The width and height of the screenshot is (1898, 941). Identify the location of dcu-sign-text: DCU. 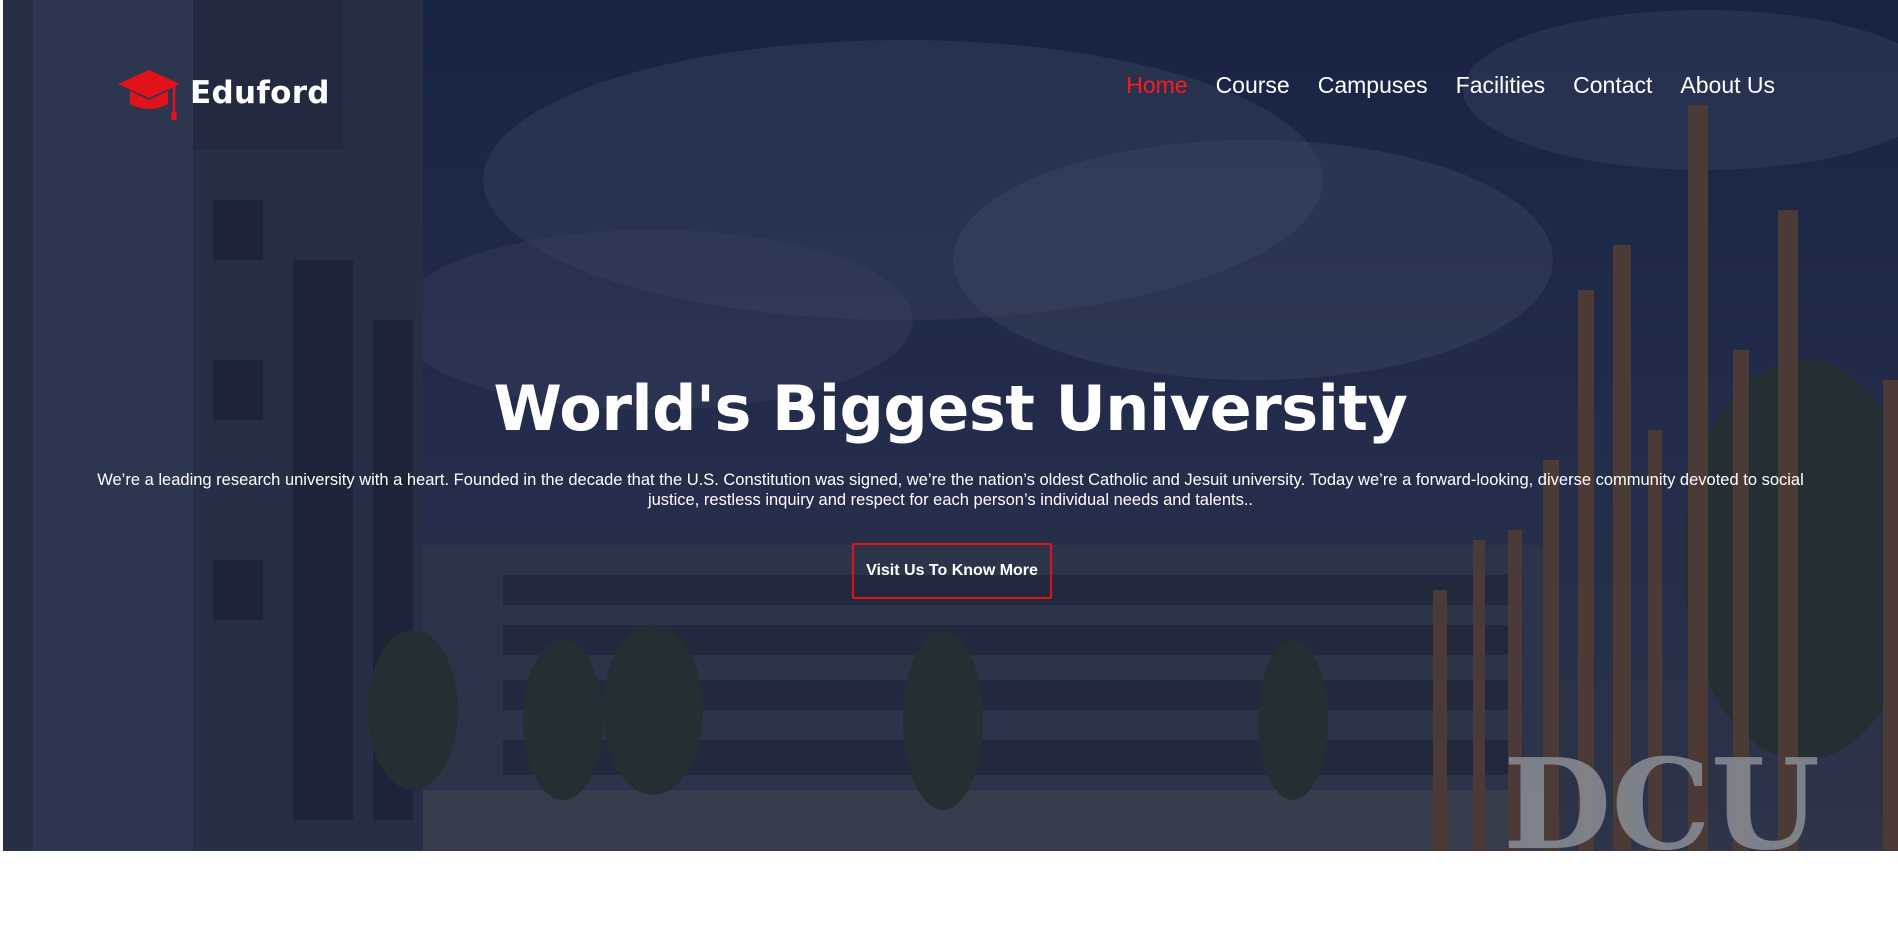
(1661, 795).